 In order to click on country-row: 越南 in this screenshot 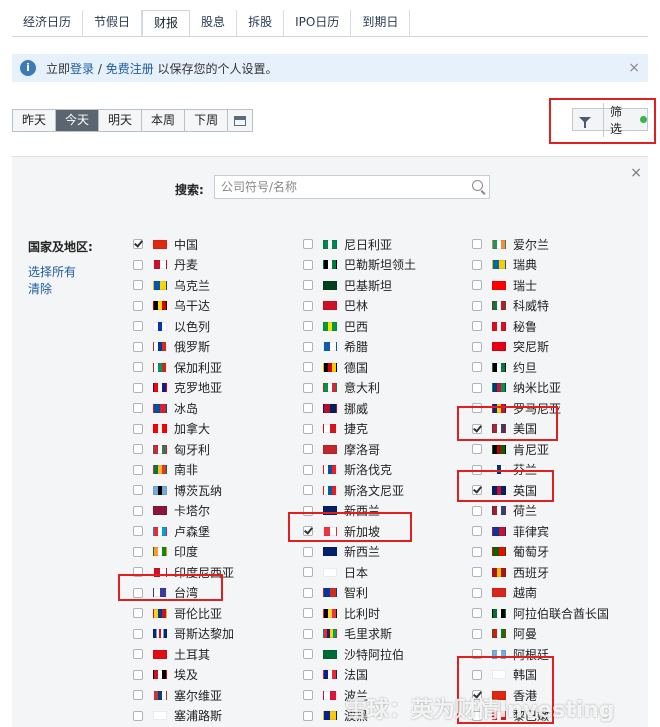, I will do `click(540, 593)`.